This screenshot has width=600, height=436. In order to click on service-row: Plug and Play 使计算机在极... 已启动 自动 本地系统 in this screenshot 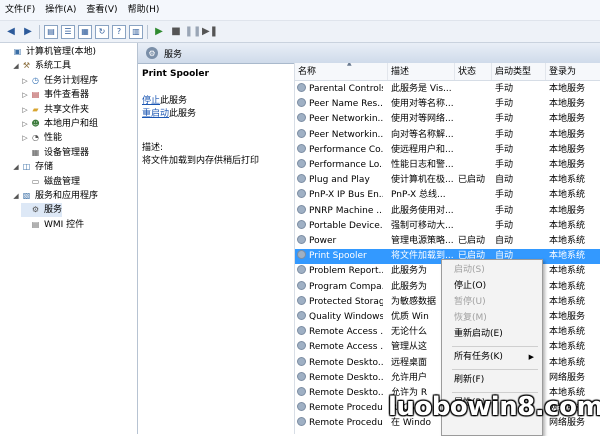, I will do `click(447, 180)`.